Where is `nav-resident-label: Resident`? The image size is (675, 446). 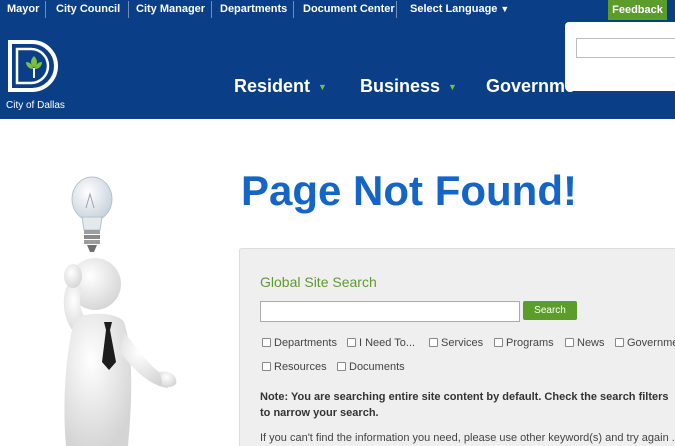 nav-resident-label: Resident is located at coordinates (272, 86).